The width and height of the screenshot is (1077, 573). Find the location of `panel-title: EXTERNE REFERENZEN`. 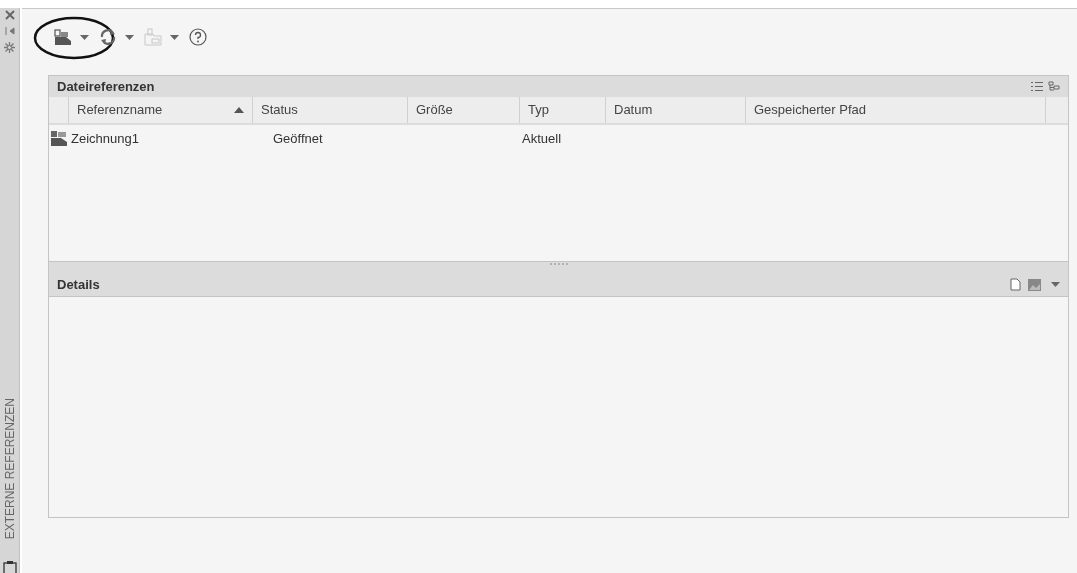

panel-title: EXTERNE REFERENZEN is located at coordinates (9, 468).